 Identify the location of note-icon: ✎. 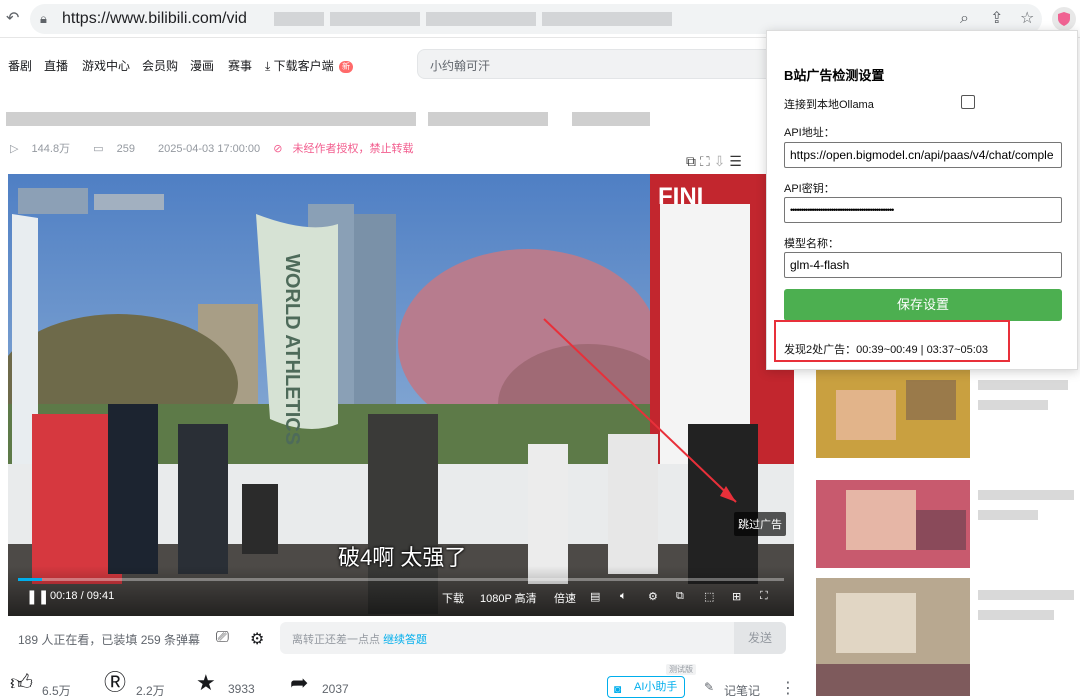
(709, 687).